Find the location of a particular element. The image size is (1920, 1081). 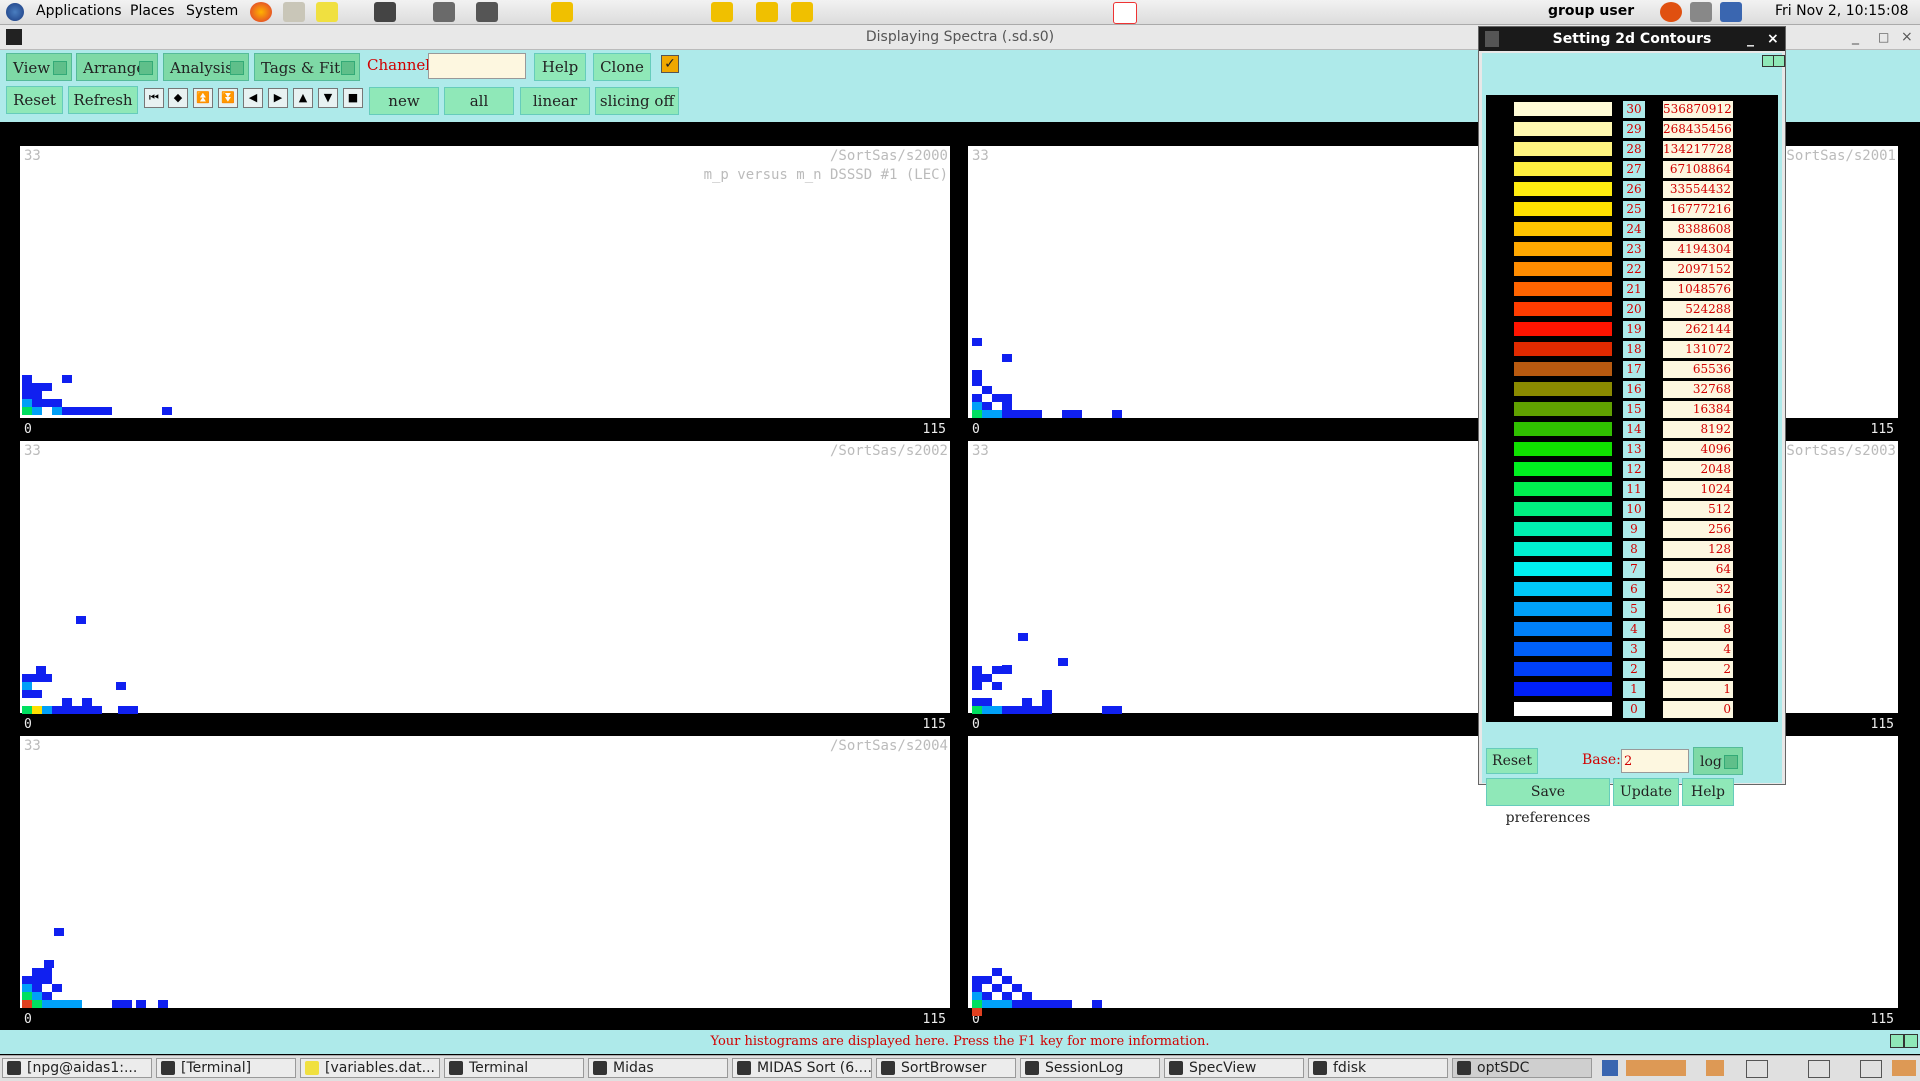

terminal-launcher-icon is located at coordinates (385, 12).